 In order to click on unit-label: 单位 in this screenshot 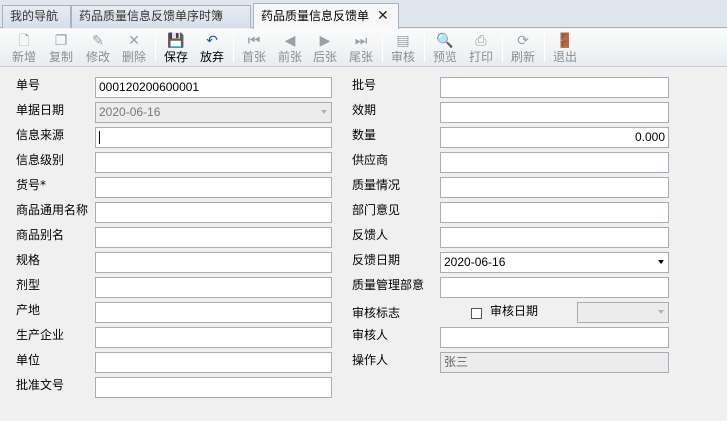, I will do `click(28, 360)`.